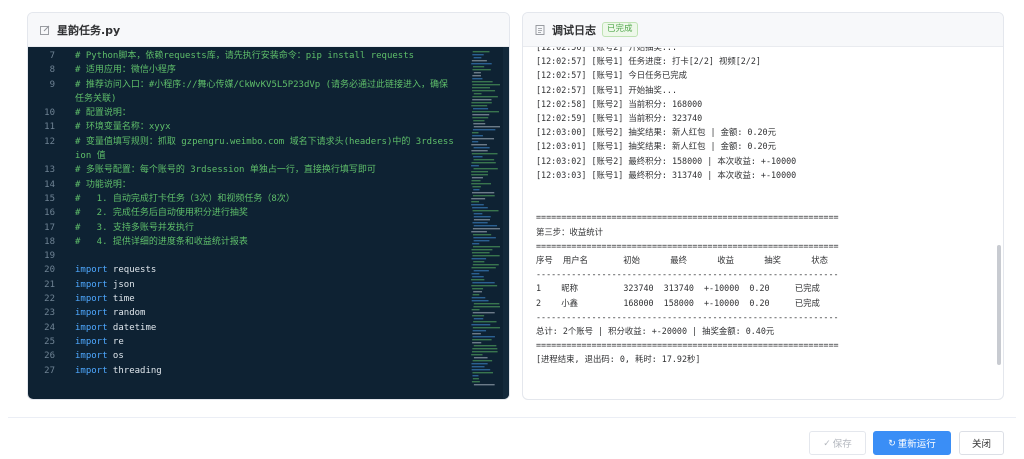 This screenshot has width=1024, height=459. I want to click on module-name: re, so click(115, 341).